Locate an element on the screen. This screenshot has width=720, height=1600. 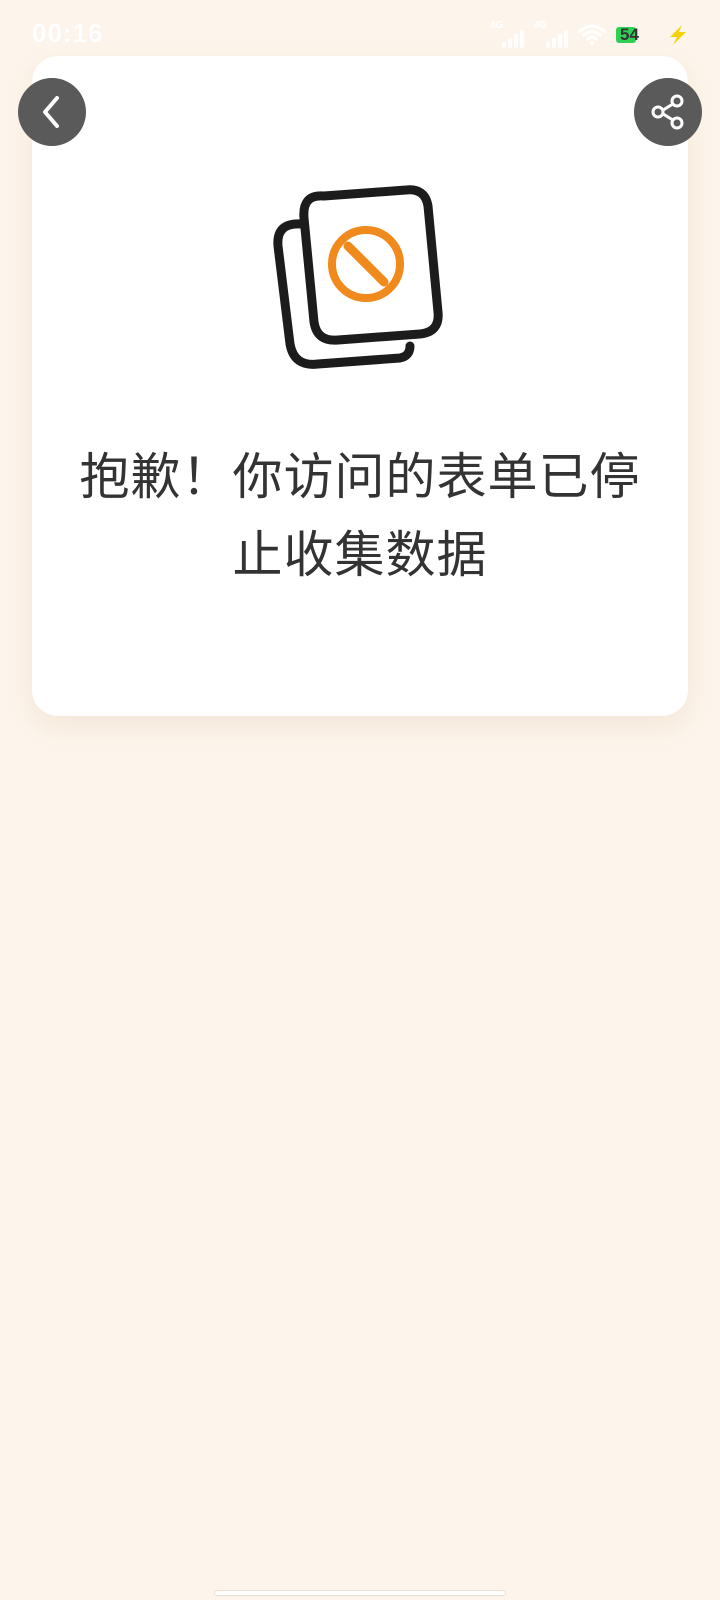
status-time: 00:16 is located at coordinates (68, 33).